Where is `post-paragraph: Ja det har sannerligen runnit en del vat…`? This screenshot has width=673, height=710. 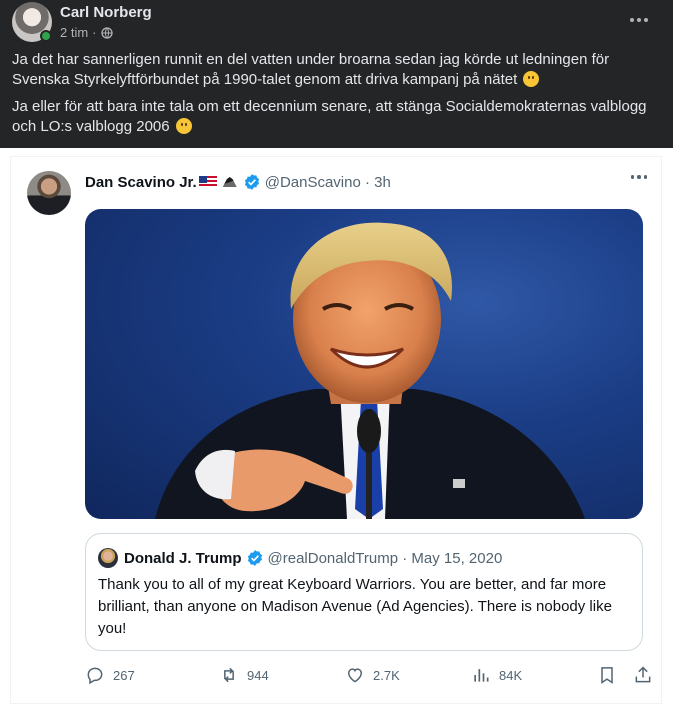
post-paragraph: Ja det har sannerligen runnit en del vat… is located at coordinates (311, 69).